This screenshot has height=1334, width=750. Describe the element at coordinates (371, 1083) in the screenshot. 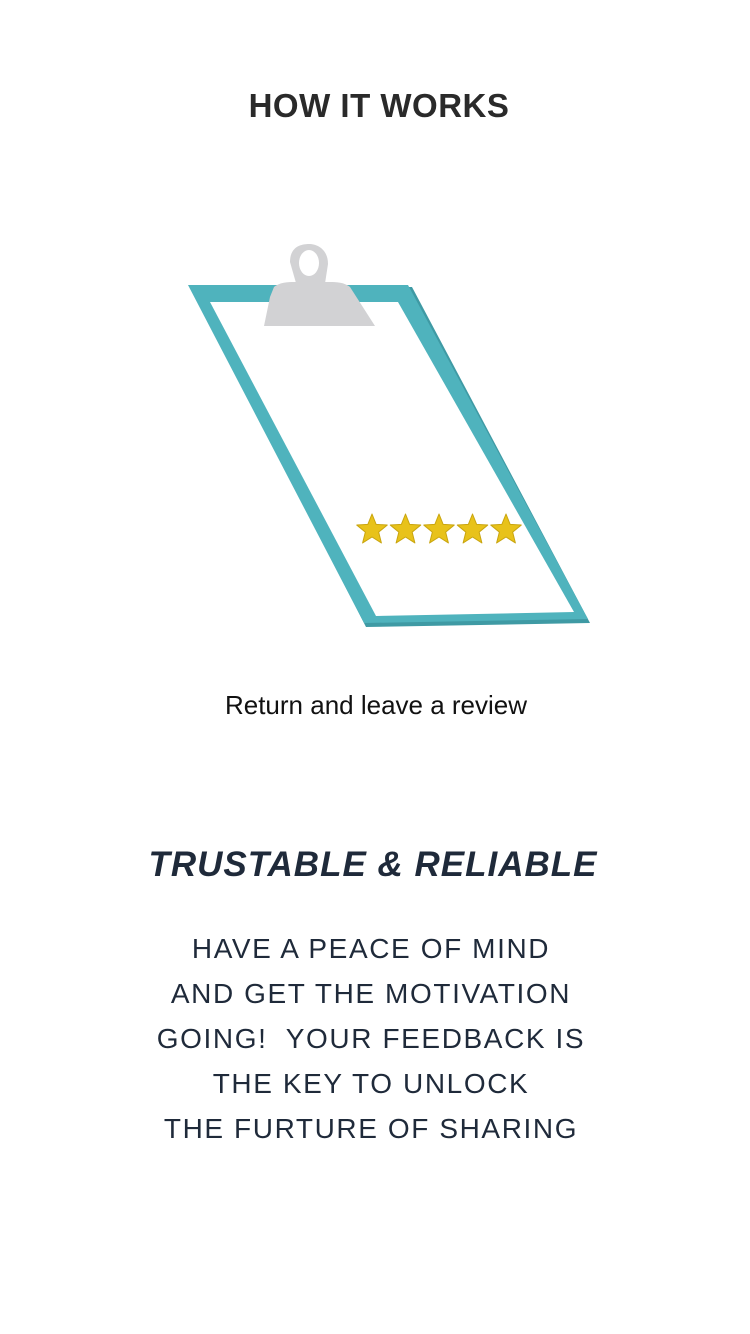

I see `body-line: THE KEY TO UNLOCK` at that location.